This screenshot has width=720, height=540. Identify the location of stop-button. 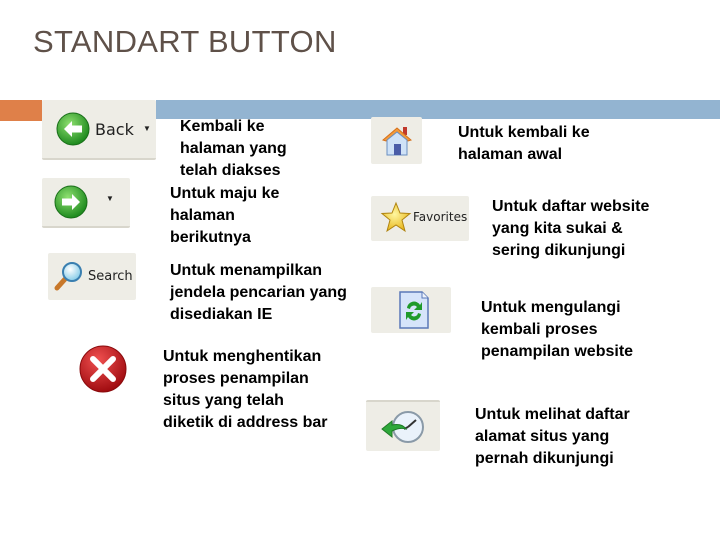
(104, 370).